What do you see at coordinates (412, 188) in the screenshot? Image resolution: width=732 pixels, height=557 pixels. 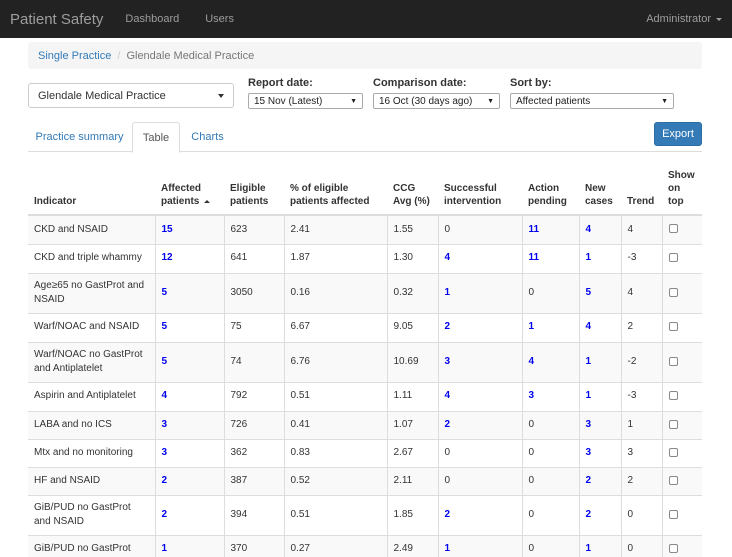 I see `header-ccg-avg: CCG Avg (%)` at bounding box center [412, 188].